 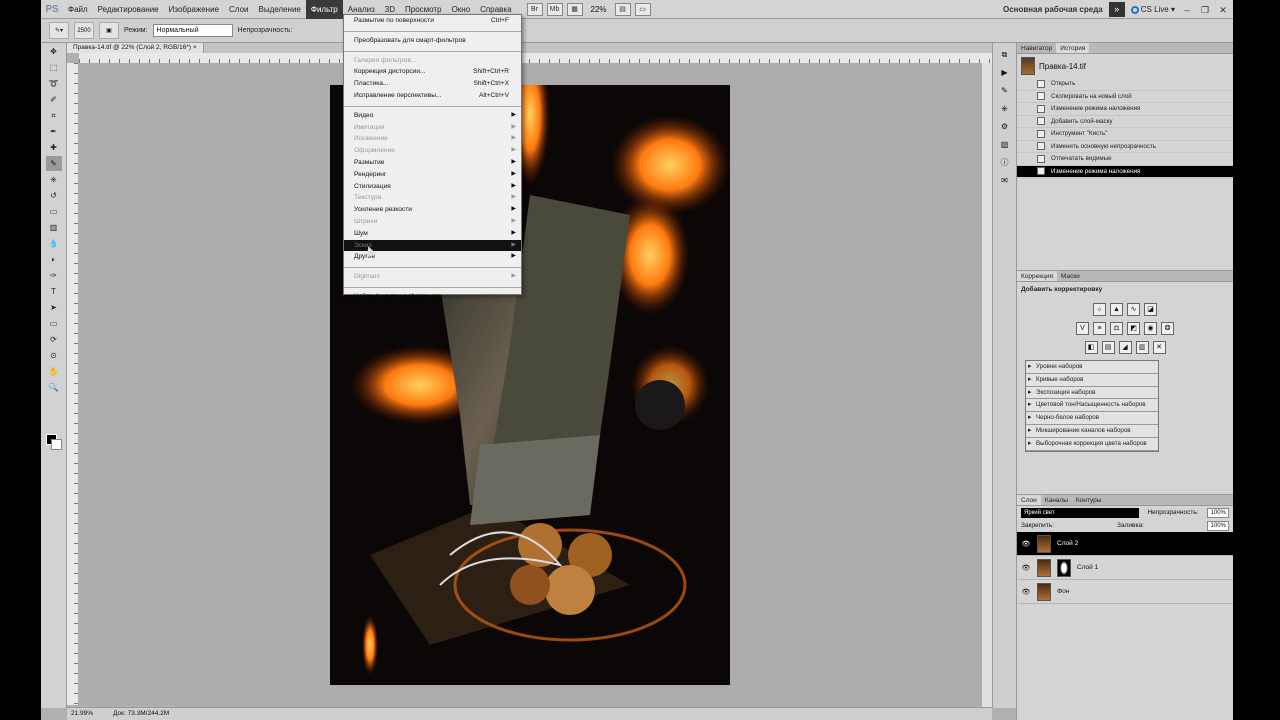 I want to click on screen-mode-icon: ▭, so click(x=642, y=9).